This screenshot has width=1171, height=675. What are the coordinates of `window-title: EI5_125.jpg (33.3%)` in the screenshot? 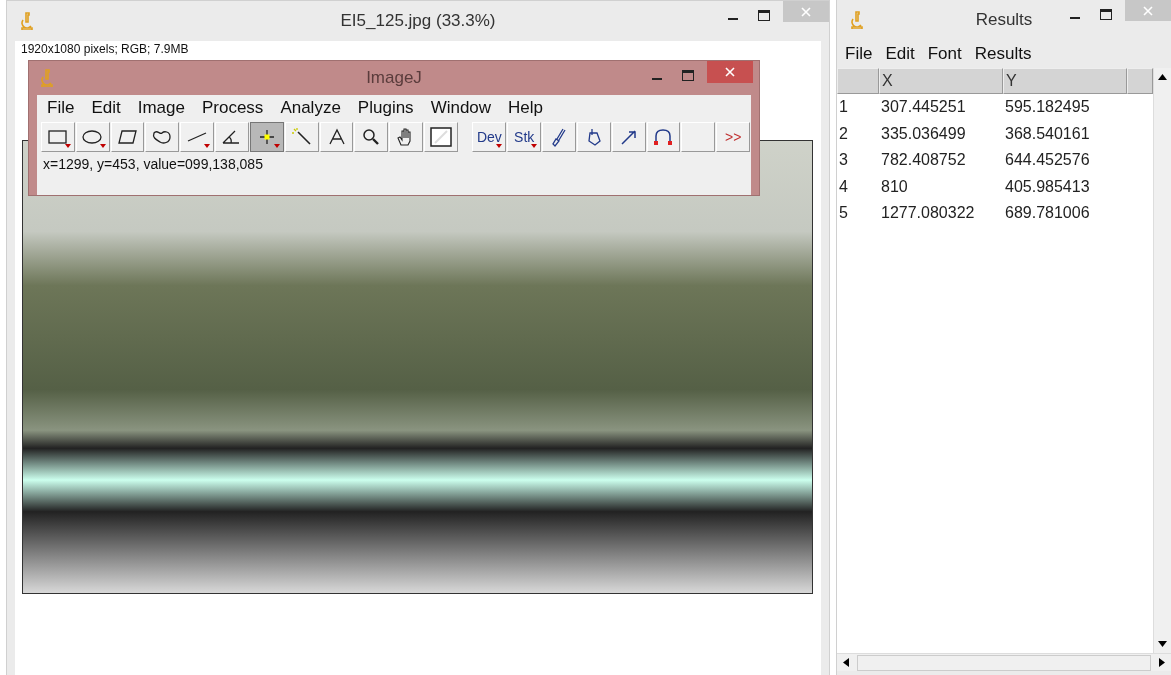 It's located at (418, 21).